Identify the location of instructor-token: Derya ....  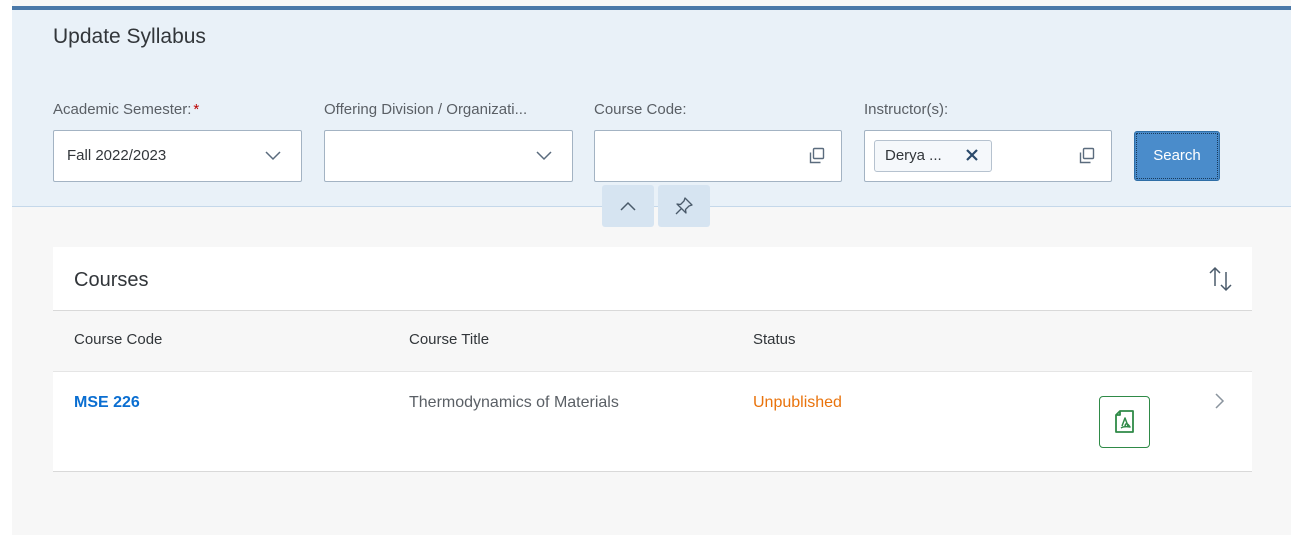
(933, 156).